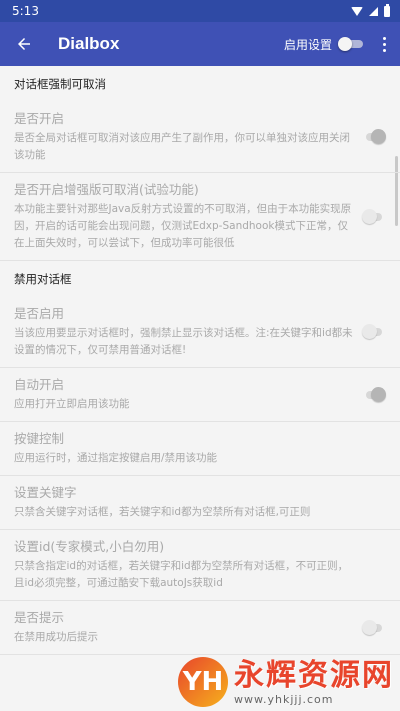 The image size is (400, 711). Describe the element at coordinates (314, 675) in the screenshot. I see `watermark-name: 永辉资源网` at that location.